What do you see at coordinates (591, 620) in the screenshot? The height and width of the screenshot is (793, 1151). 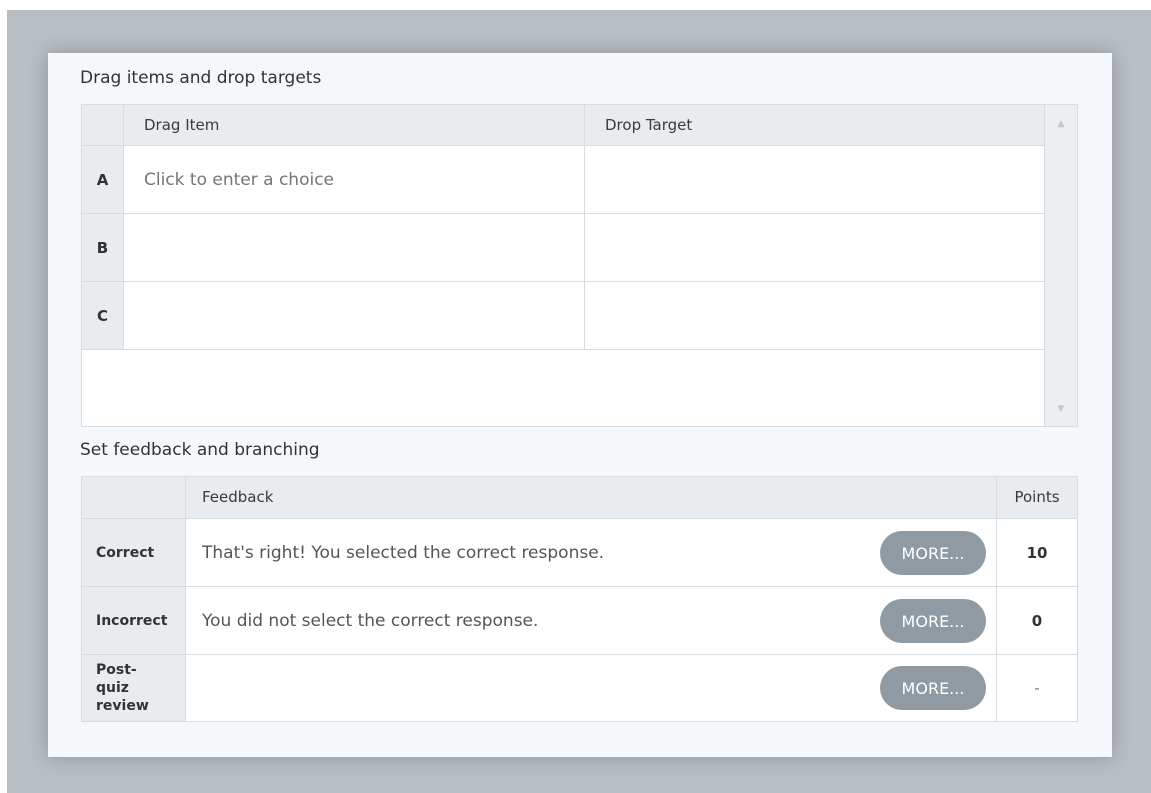 I see `feedback-input-incorrect: You did not select the correct response.` at bounding box center [591, 620].